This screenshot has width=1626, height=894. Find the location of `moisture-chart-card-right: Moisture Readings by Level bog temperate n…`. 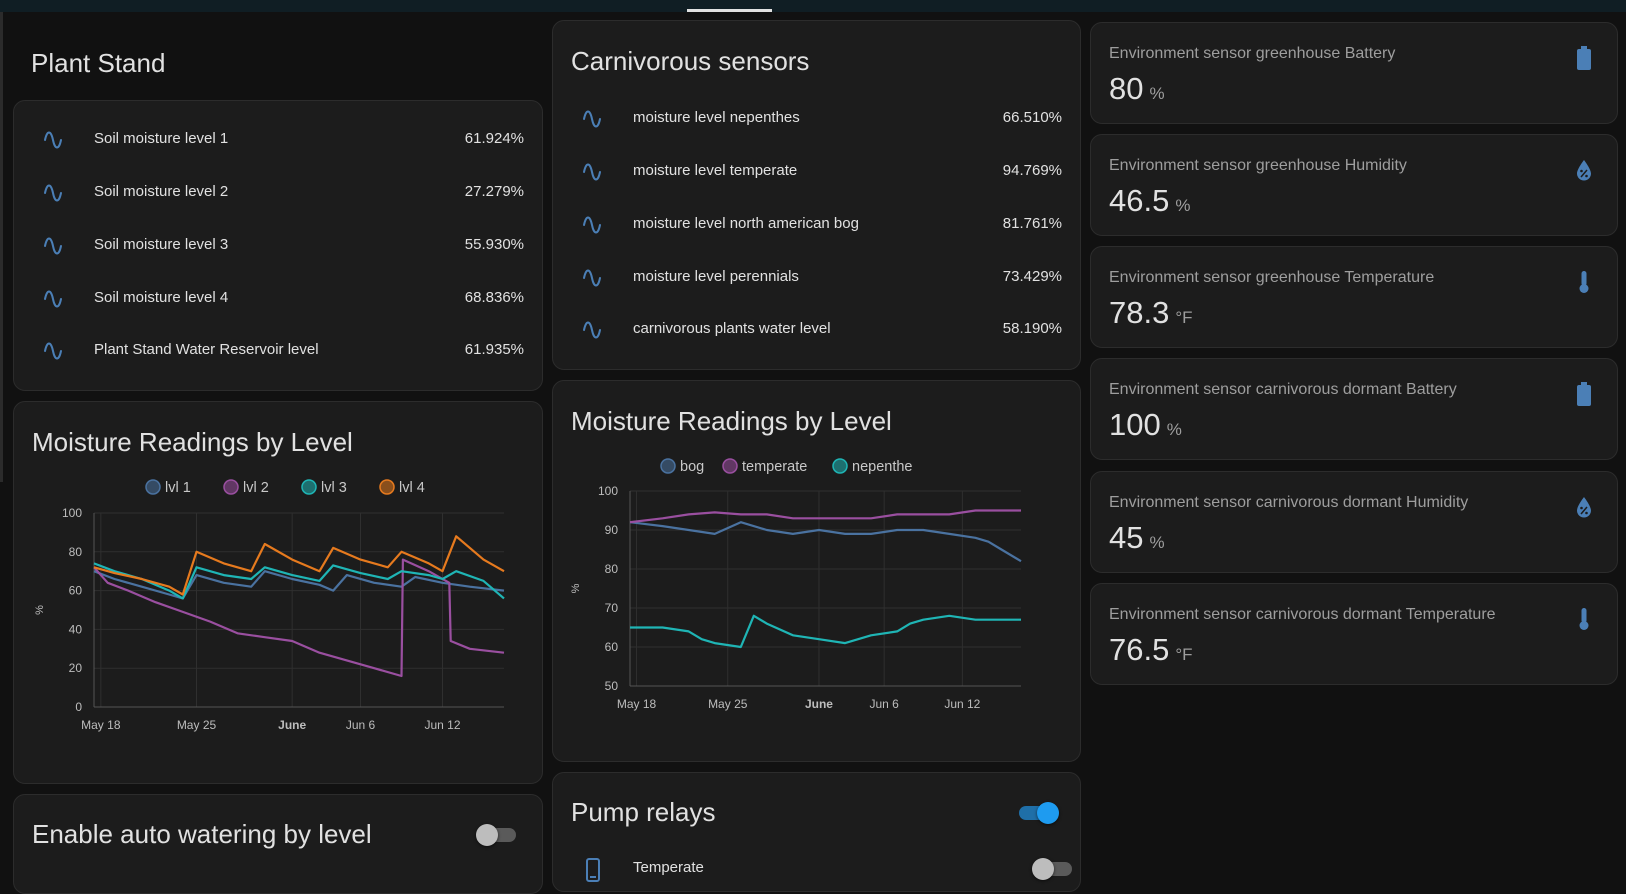

moisture-chart-card-right: Moisture Readings by Level bog temperate n… is located at coordinates (816, 571).